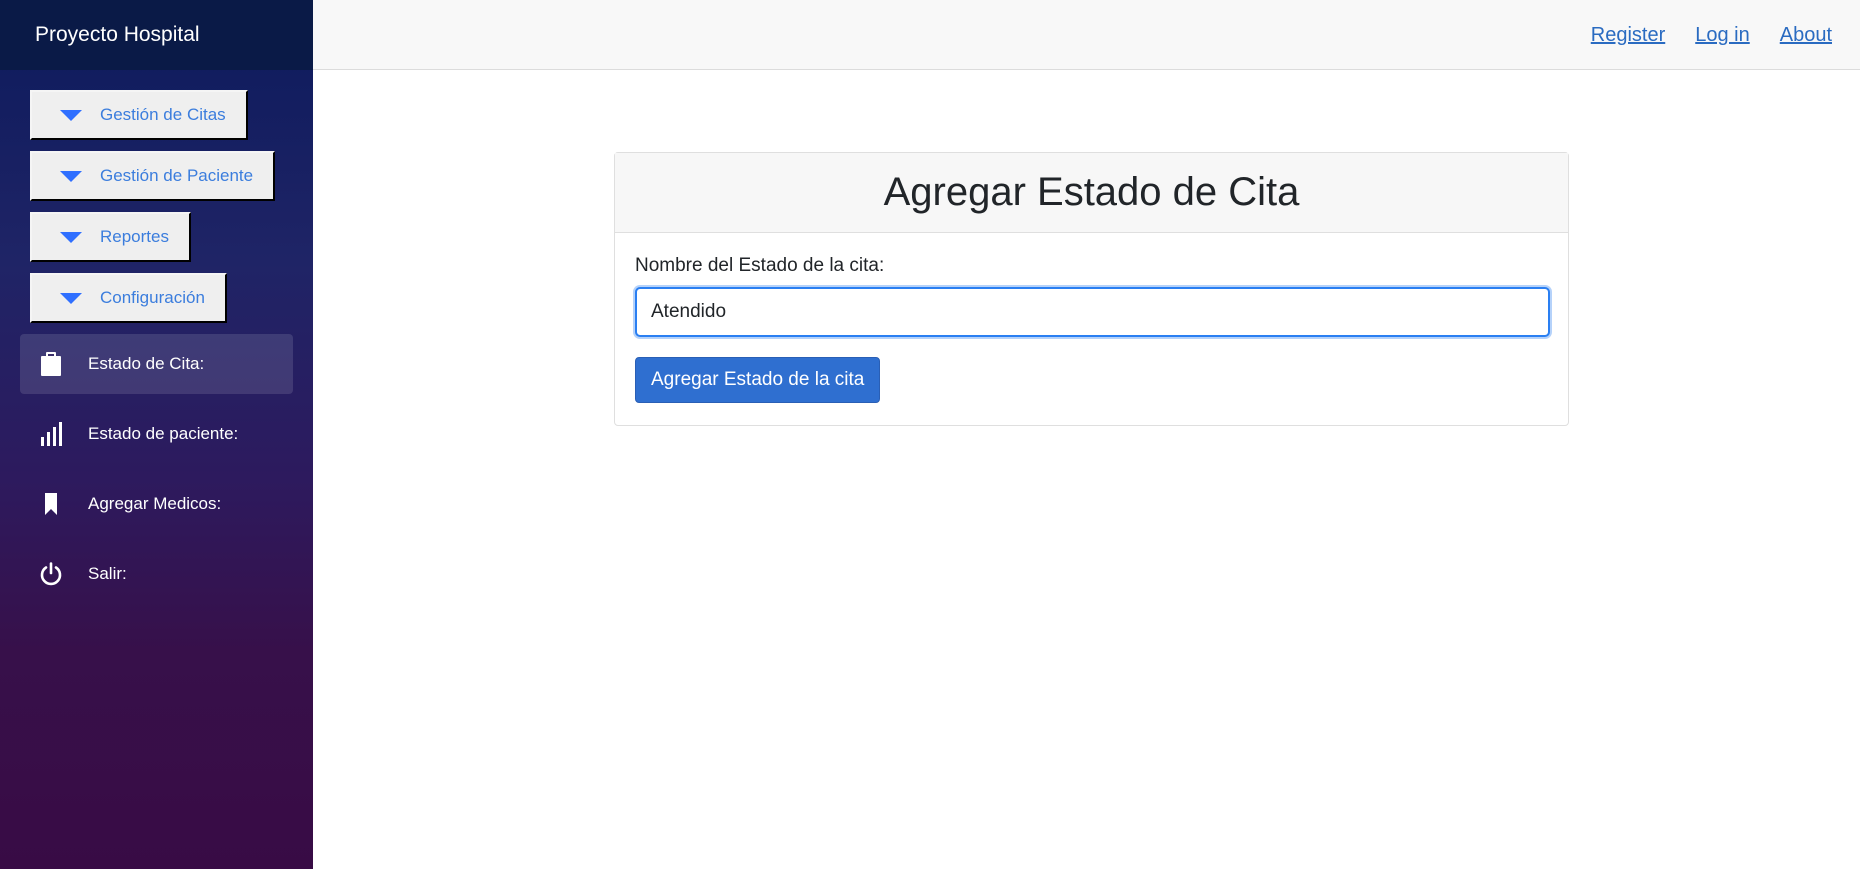 This screenshot has width=1860, height=869. What do you see at coordinates (51, 504) in the screenshot?
I see `bookmark-icon` at bounding box center [51, 504].